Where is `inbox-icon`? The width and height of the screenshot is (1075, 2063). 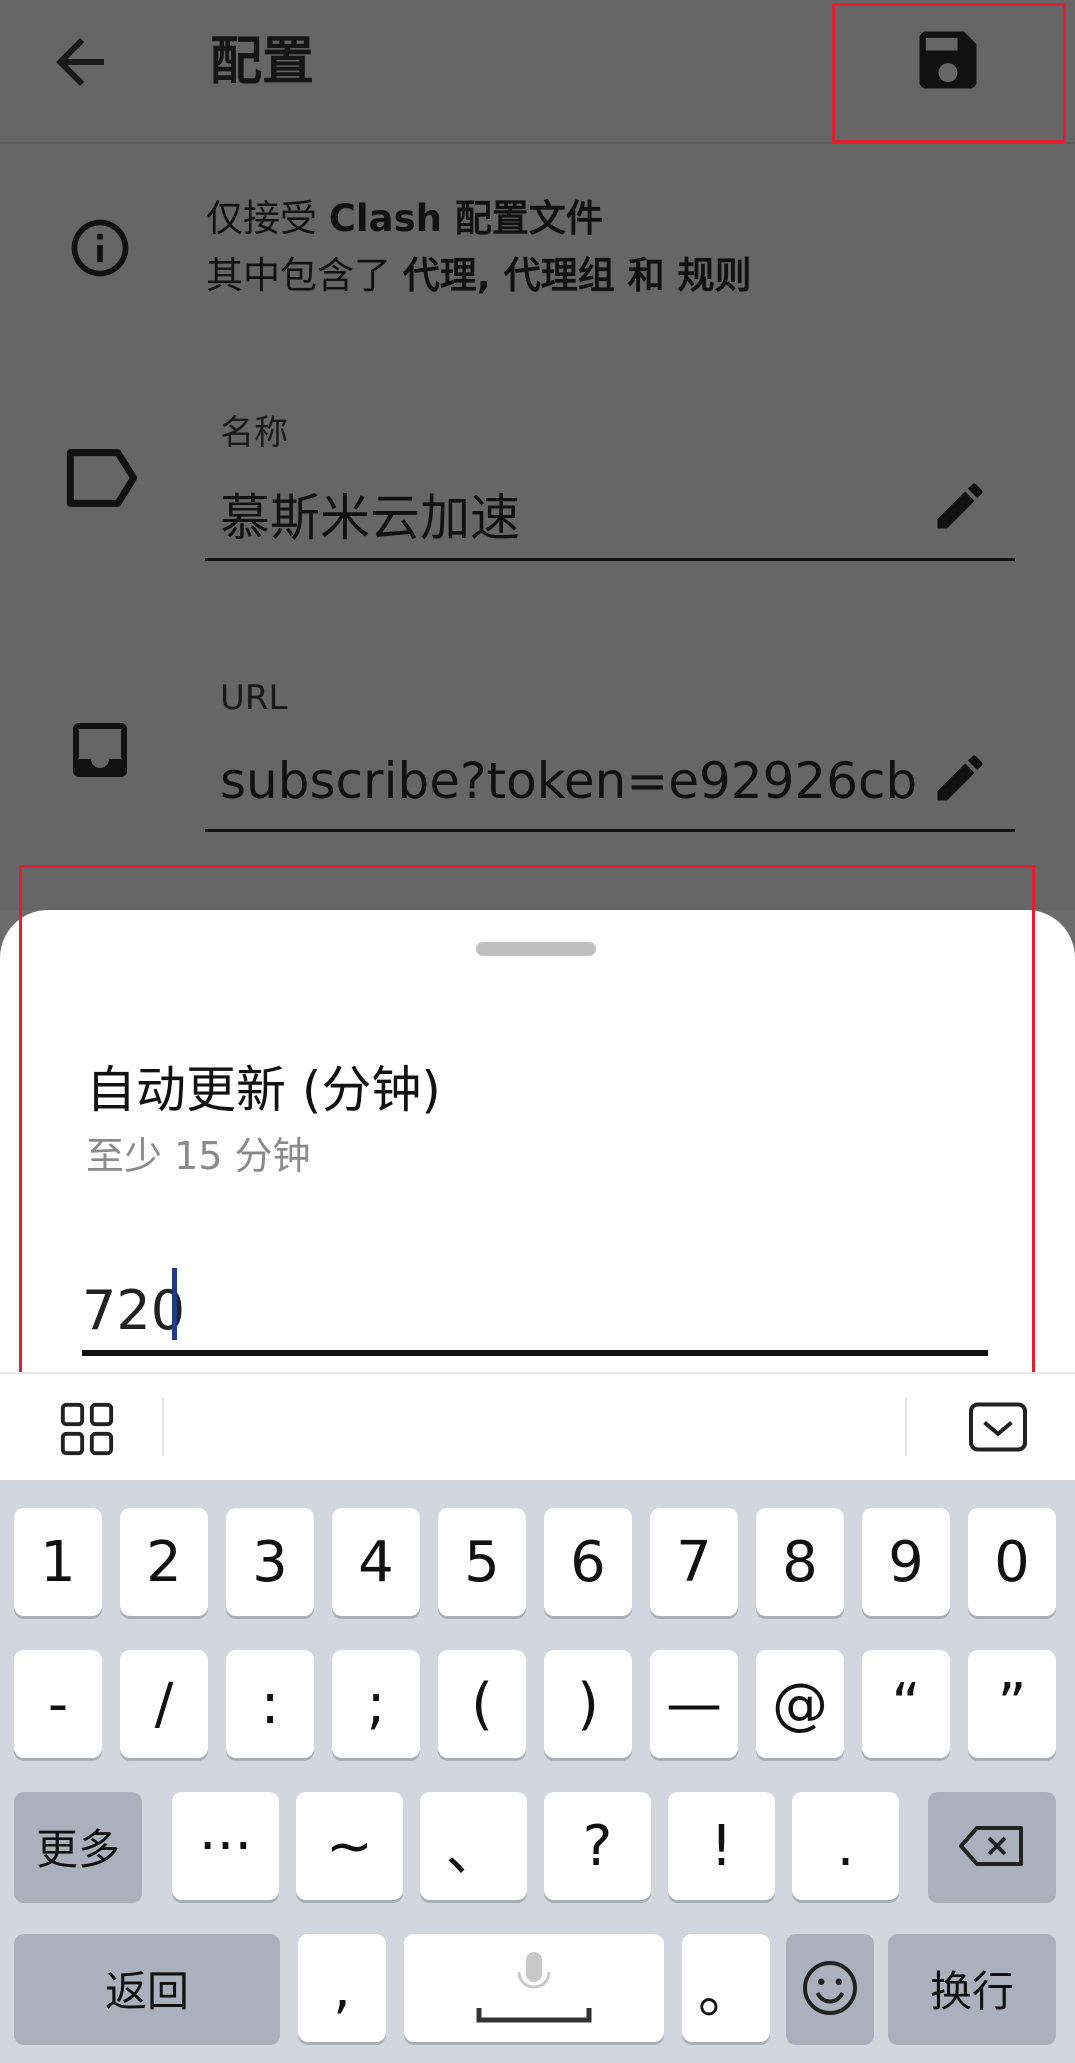
inbox-icon is located at coordinates (100, 750).